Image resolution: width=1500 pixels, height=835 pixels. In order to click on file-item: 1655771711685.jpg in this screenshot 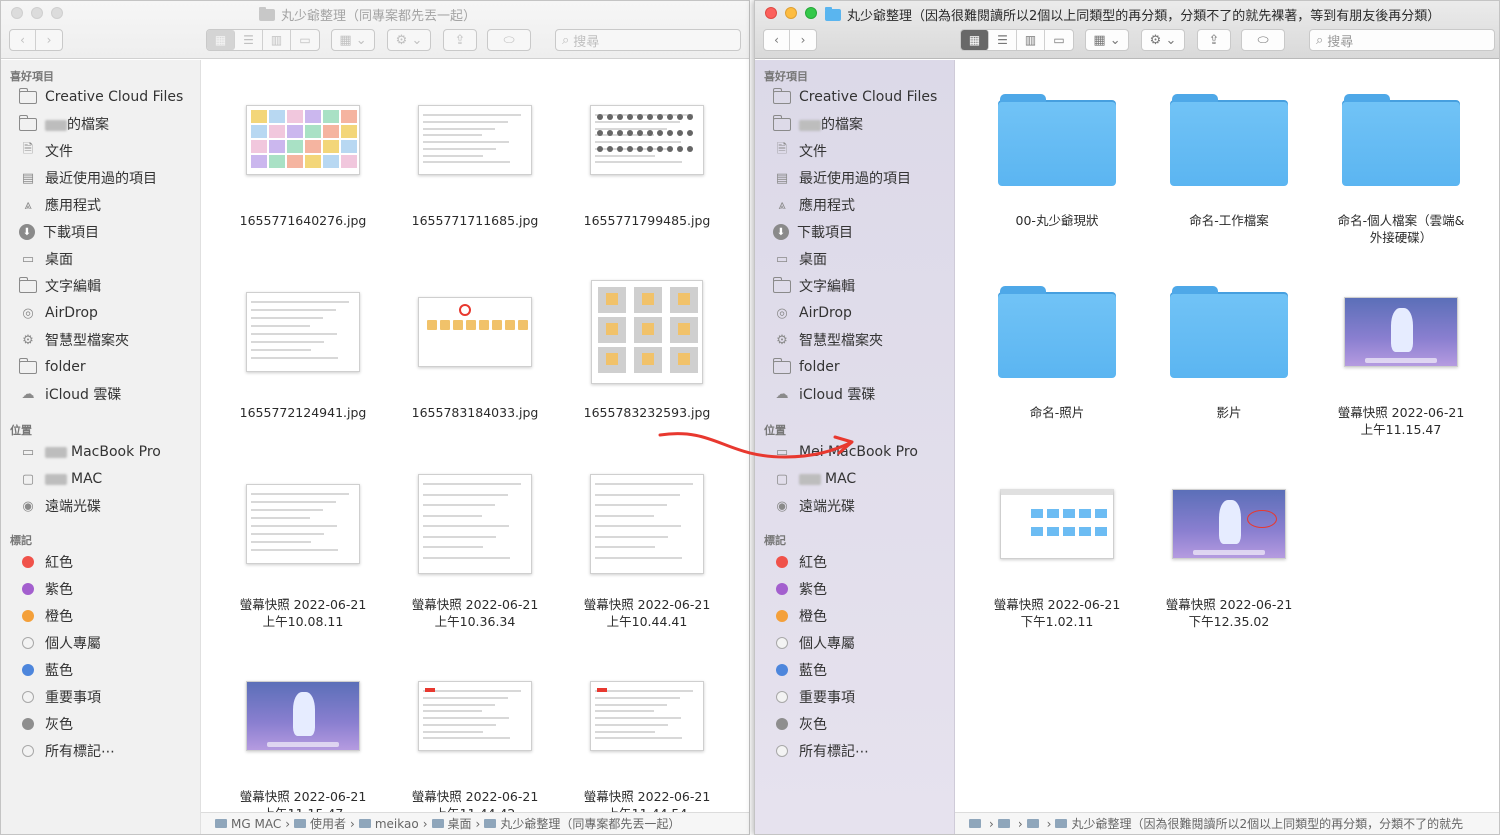, I will do `click(475, 154)`.